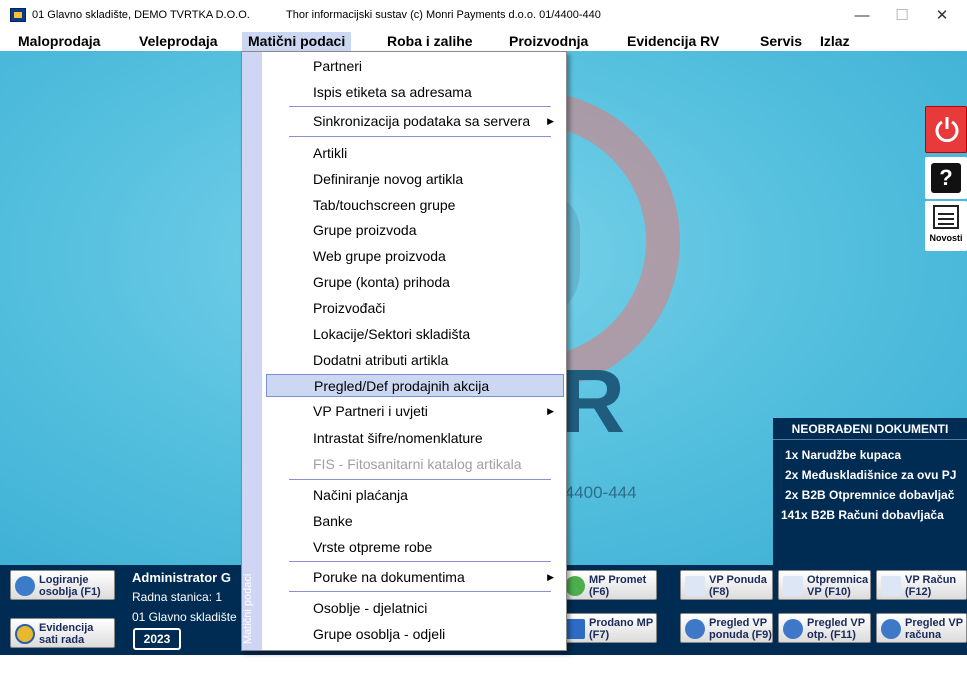 Image resolution: width=967 pixels, height=676 pixels. I want to click on pregled-vp-ponuda-button: Pregled VP ponuda (F9), so click(726, 628).